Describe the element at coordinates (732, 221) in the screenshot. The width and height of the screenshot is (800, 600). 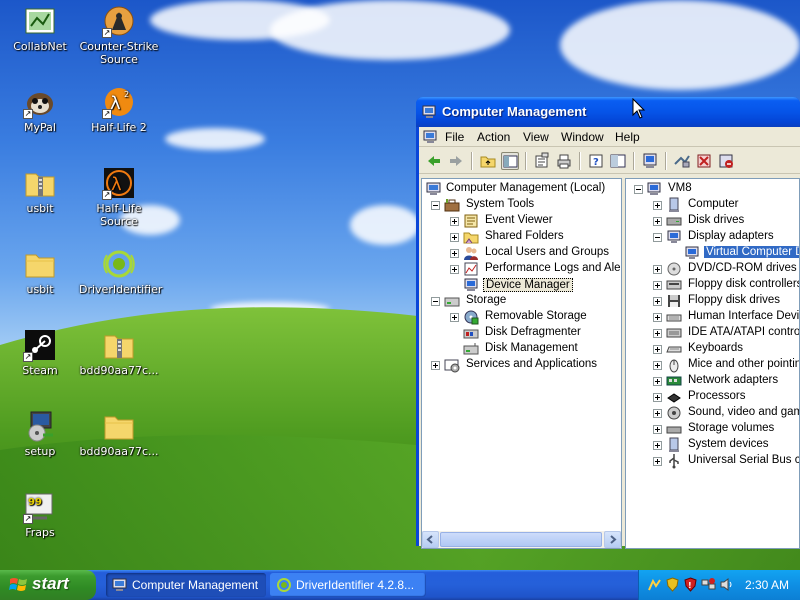
I see `device-category-disk-drives: Disk drives` at that location.